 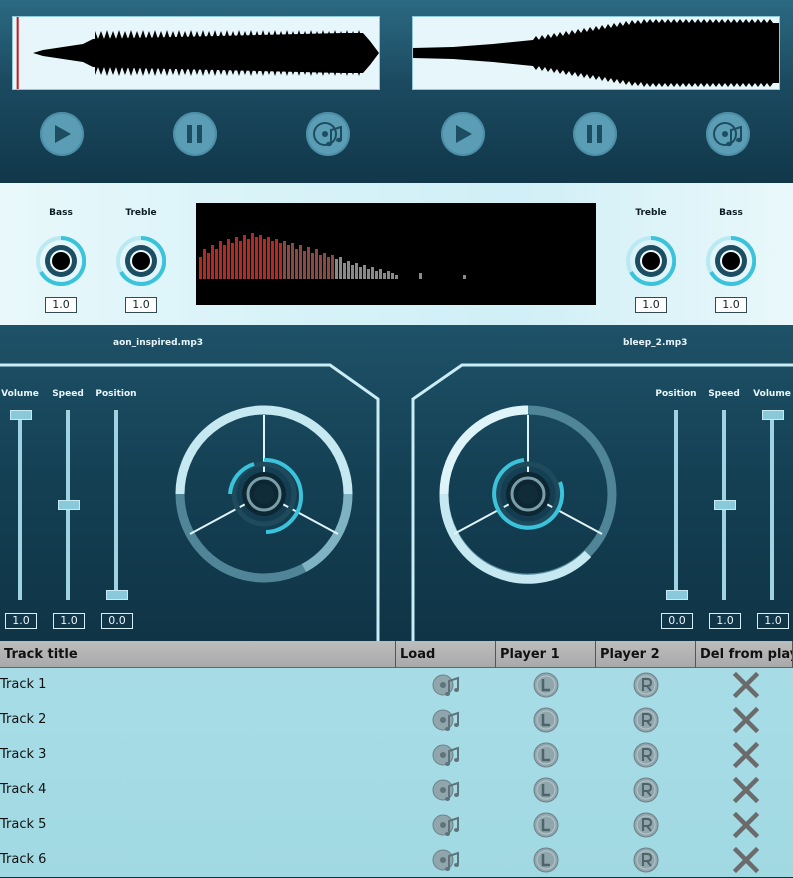 What do you see at coordinates (651, 261) in the screenshot?
I see `treble-knob-right` at bounding box center [651, 261].